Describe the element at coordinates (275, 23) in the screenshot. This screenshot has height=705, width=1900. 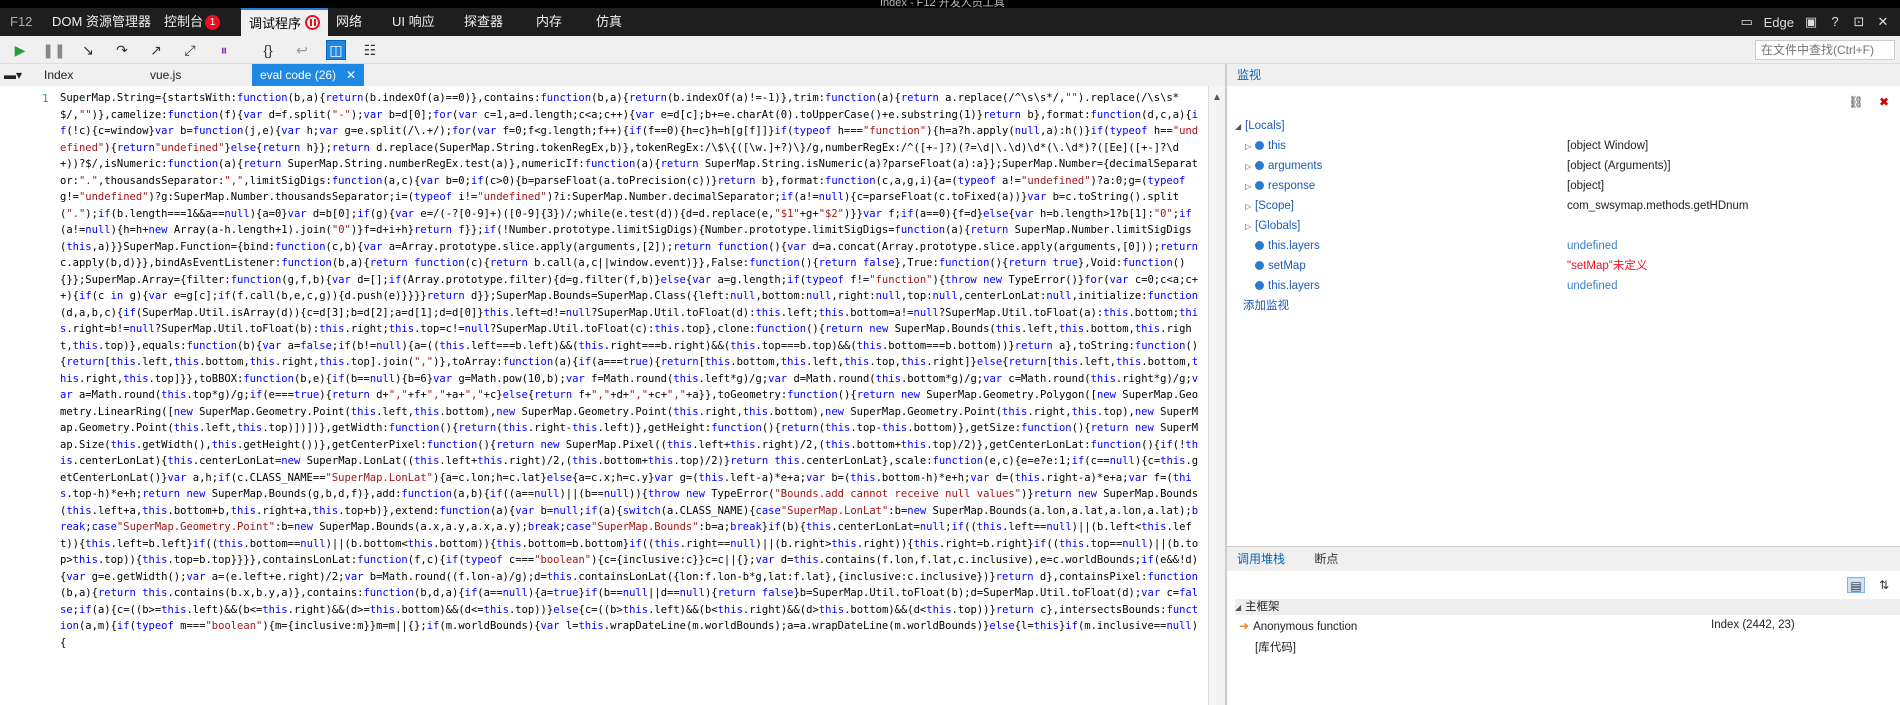
I see `tab-debugger-label: 调试程序` at that location.